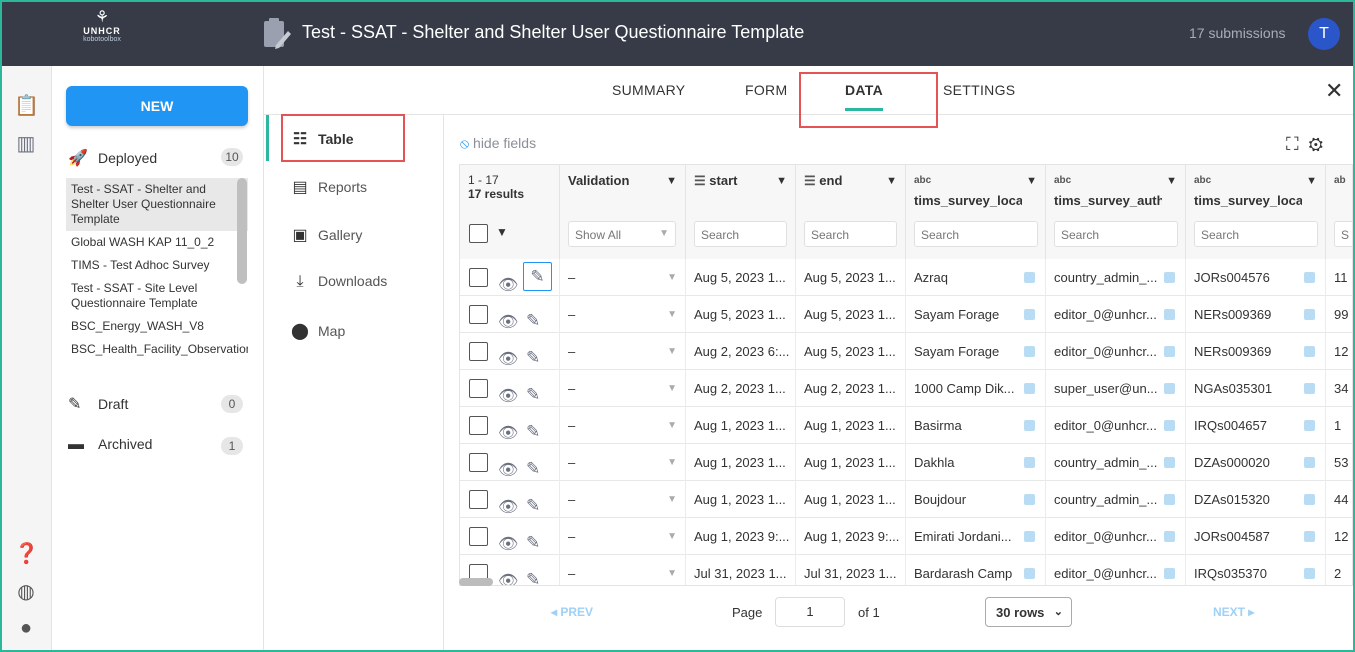 The image size is (1355, 652). I want to click on start-search-input: Search, so click(740, 234).